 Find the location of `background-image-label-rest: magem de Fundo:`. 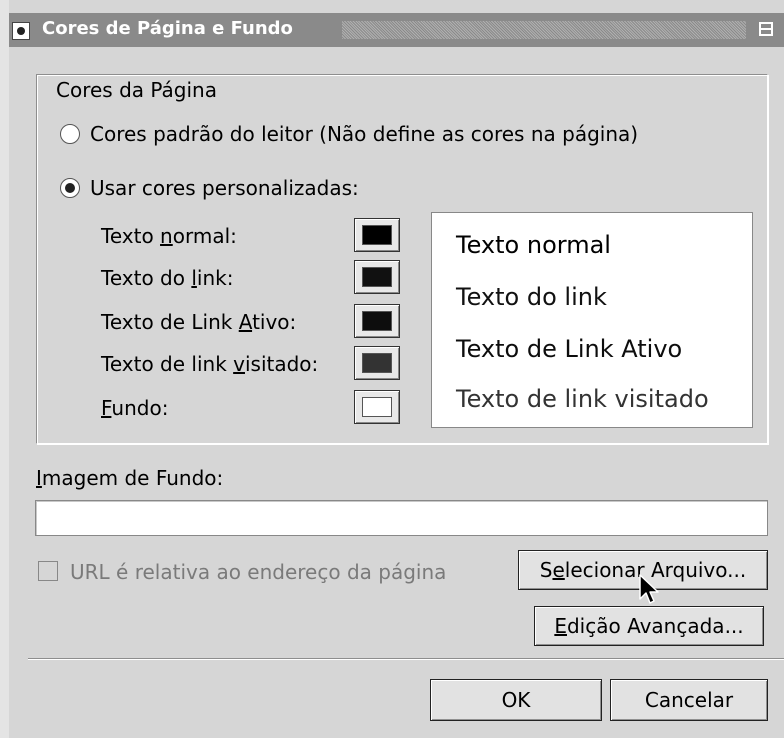

background-image-label-rest: magem de Fundo: is located at coordinates (132, 478).